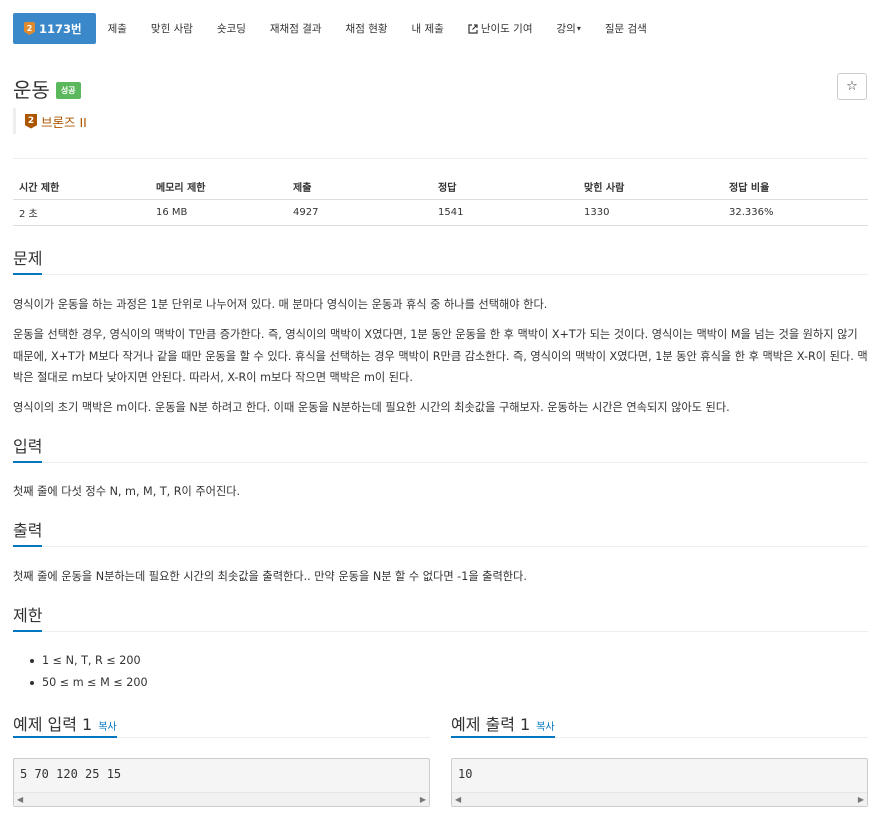  I want to click on list-item: 50 ≤ m ≤ M ≤ 200, so click(89, 683).